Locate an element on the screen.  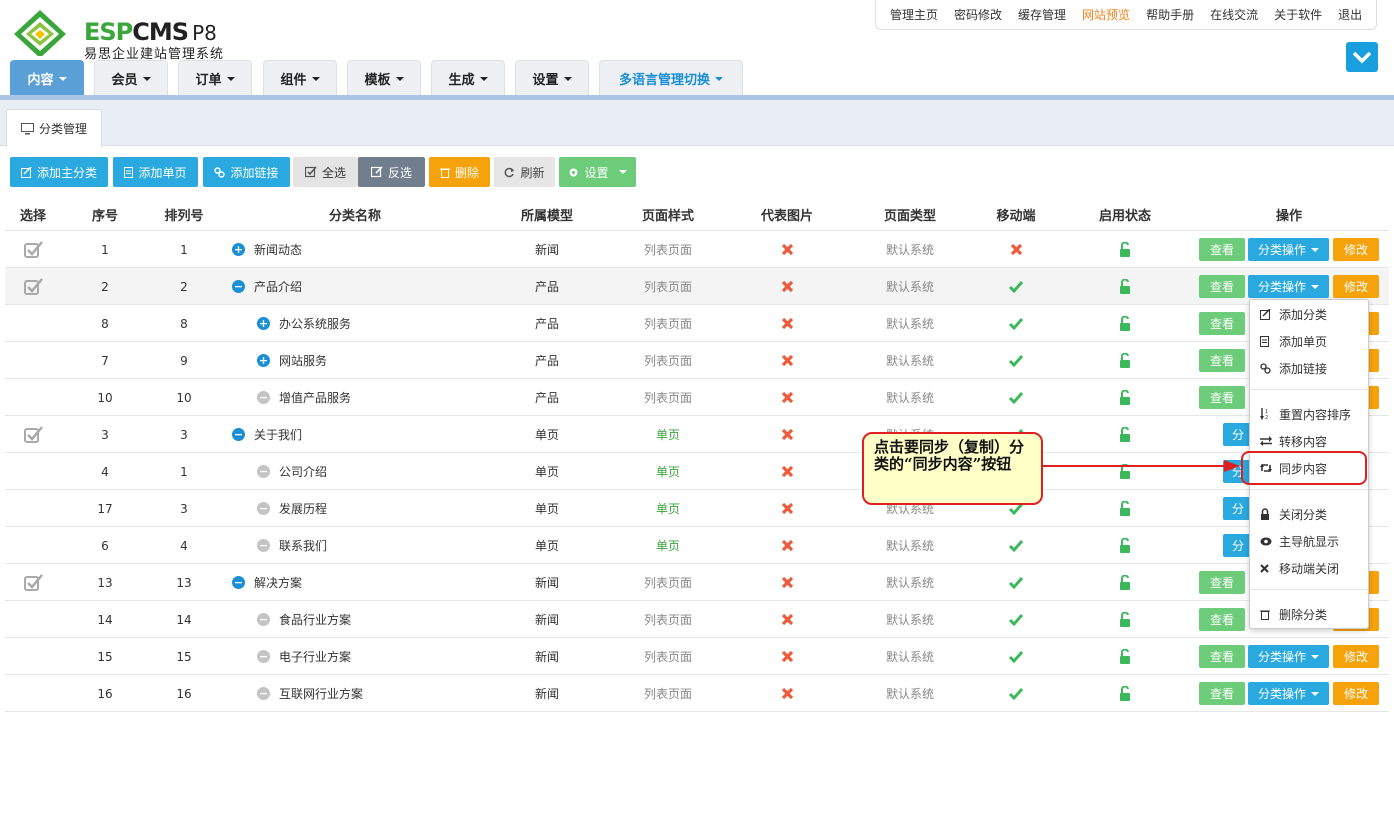
cell-id: 16 is located at coordinates (105, 693).